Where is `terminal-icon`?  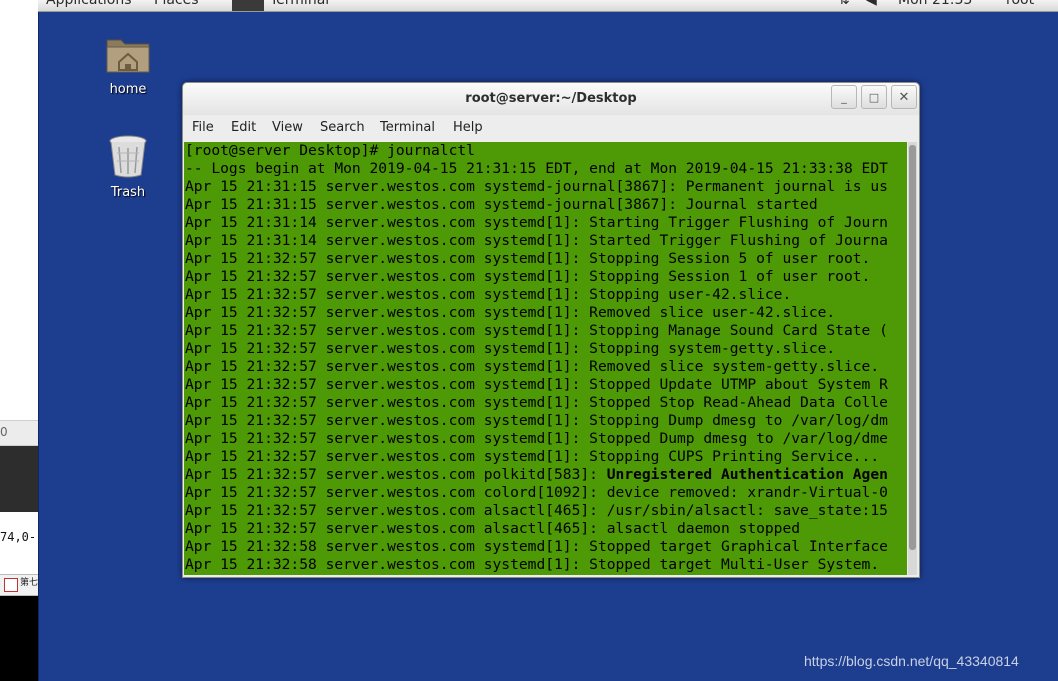
terminal-icon is located at coordinates (248, 5).